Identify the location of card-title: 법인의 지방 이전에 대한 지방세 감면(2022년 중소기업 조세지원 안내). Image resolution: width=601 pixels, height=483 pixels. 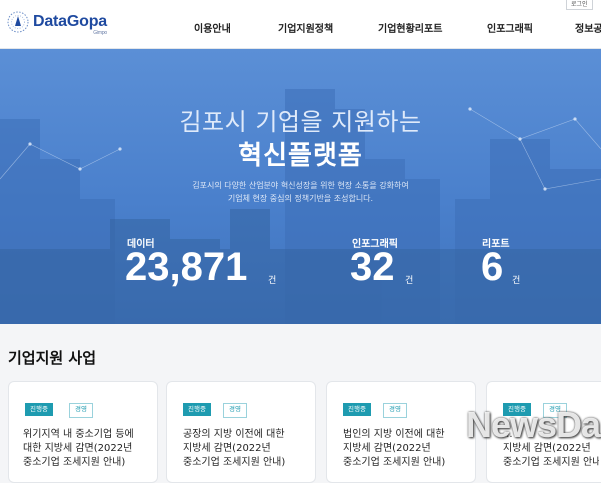
(394, 448).